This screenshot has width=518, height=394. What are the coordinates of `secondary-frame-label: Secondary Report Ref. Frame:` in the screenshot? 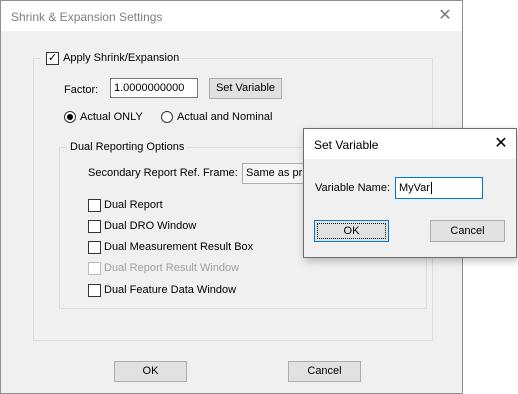 It's located at (163, 173).